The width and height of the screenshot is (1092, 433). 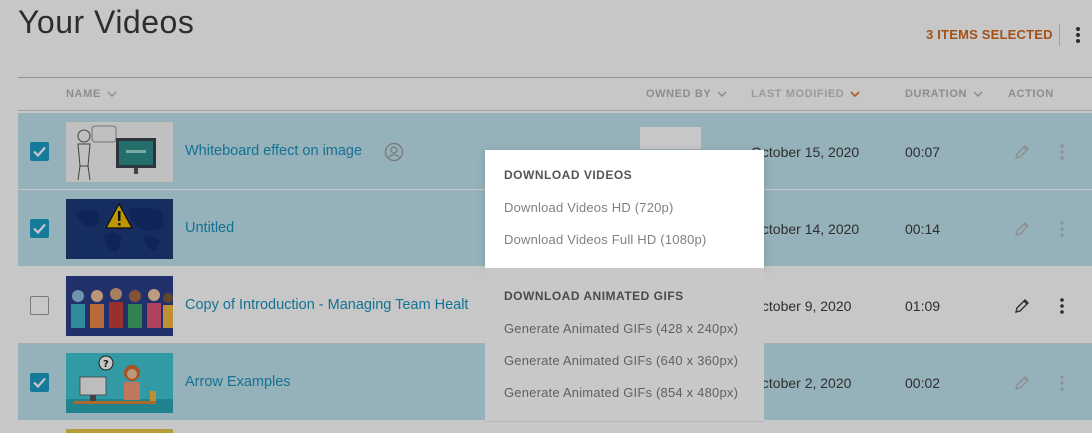 I want to click on download-gifs-heading: DOWNLOAD ANIMATED GIFS, so click(x=594, y=296).